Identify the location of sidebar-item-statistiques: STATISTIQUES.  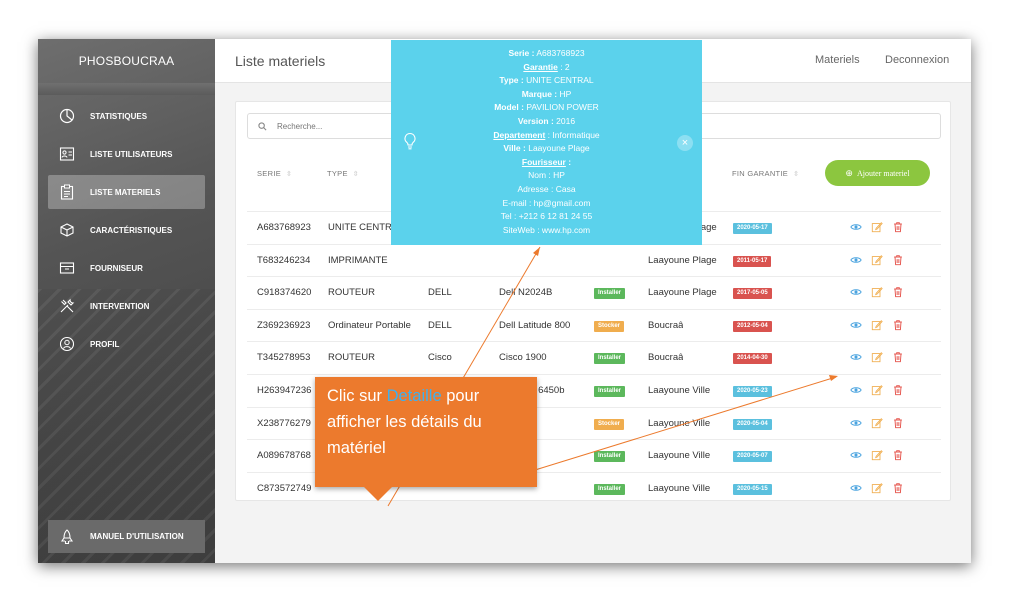
(126, 116).